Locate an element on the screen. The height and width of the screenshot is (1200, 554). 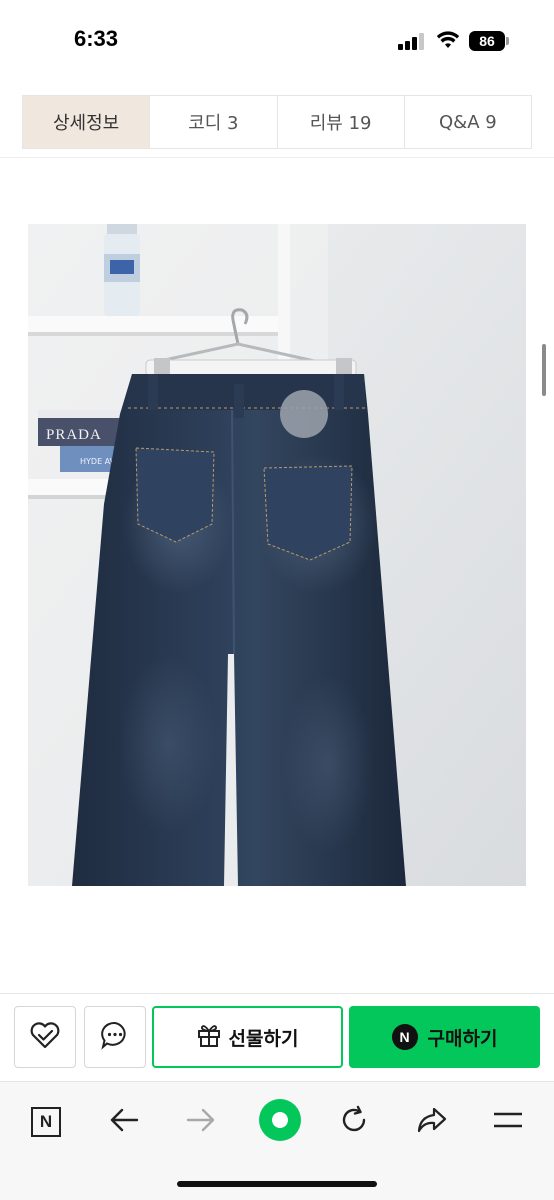
battery-tip is located at coordinates (507, 41).